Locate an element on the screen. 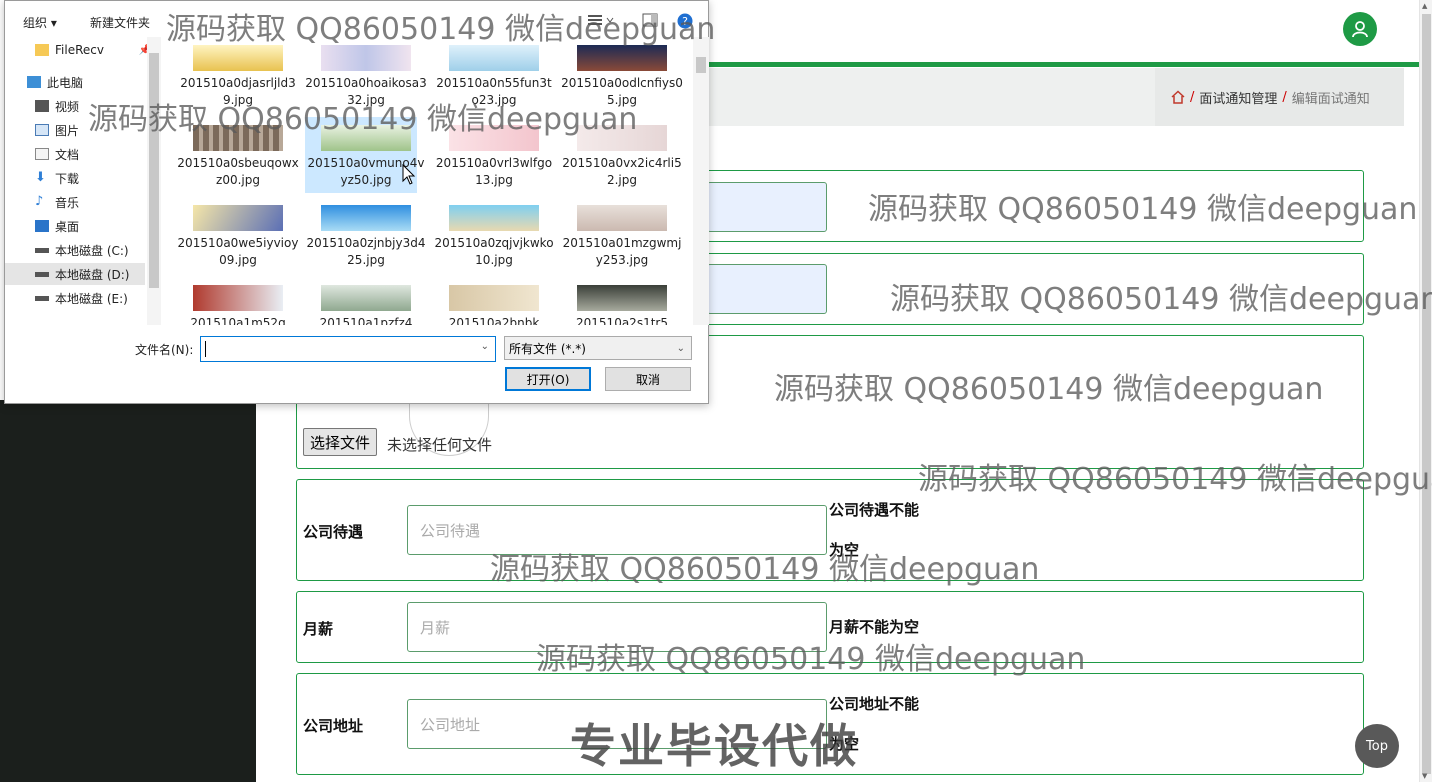 Image resolution: width=1432 pixels, height=782 pixels. open-button: 打开(O) is located at coordinates (548, 379).